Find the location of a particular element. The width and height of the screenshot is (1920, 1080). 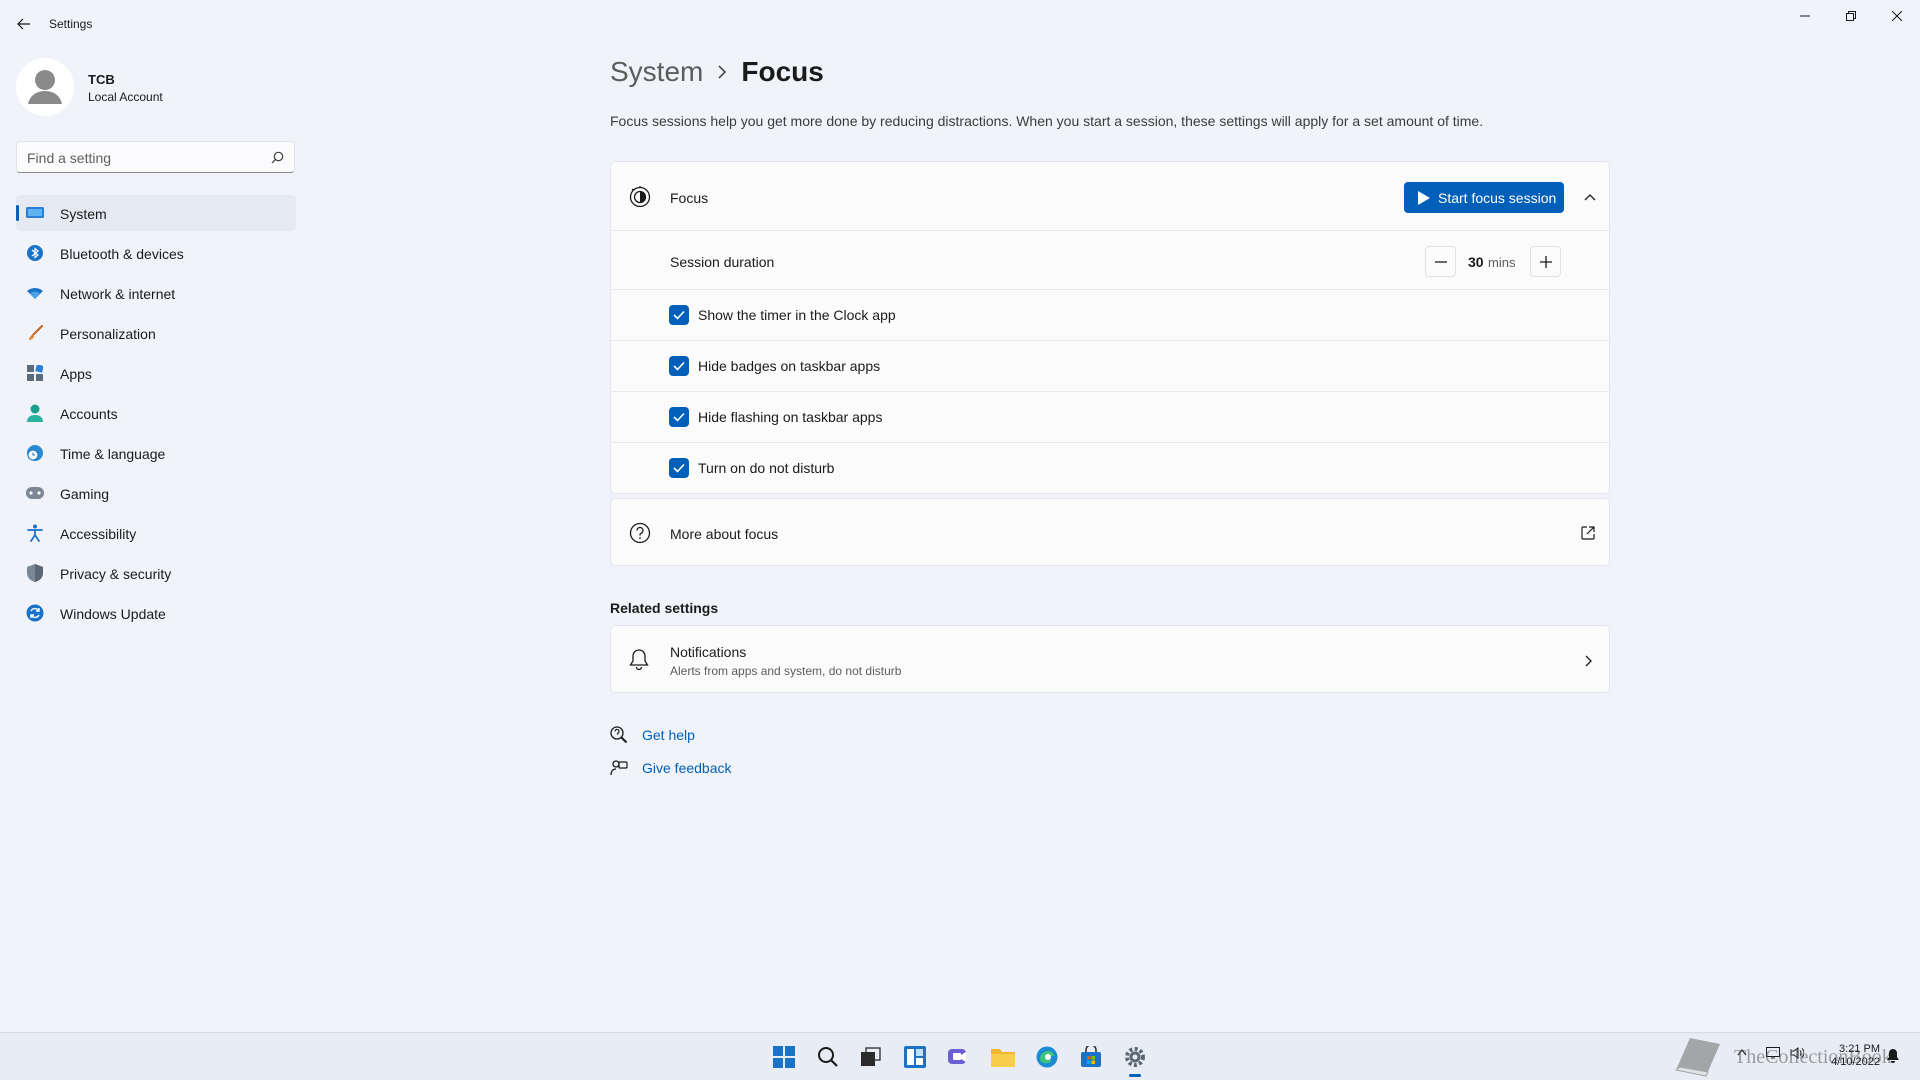

gamepad-icon is located at coordinates (35, 493).